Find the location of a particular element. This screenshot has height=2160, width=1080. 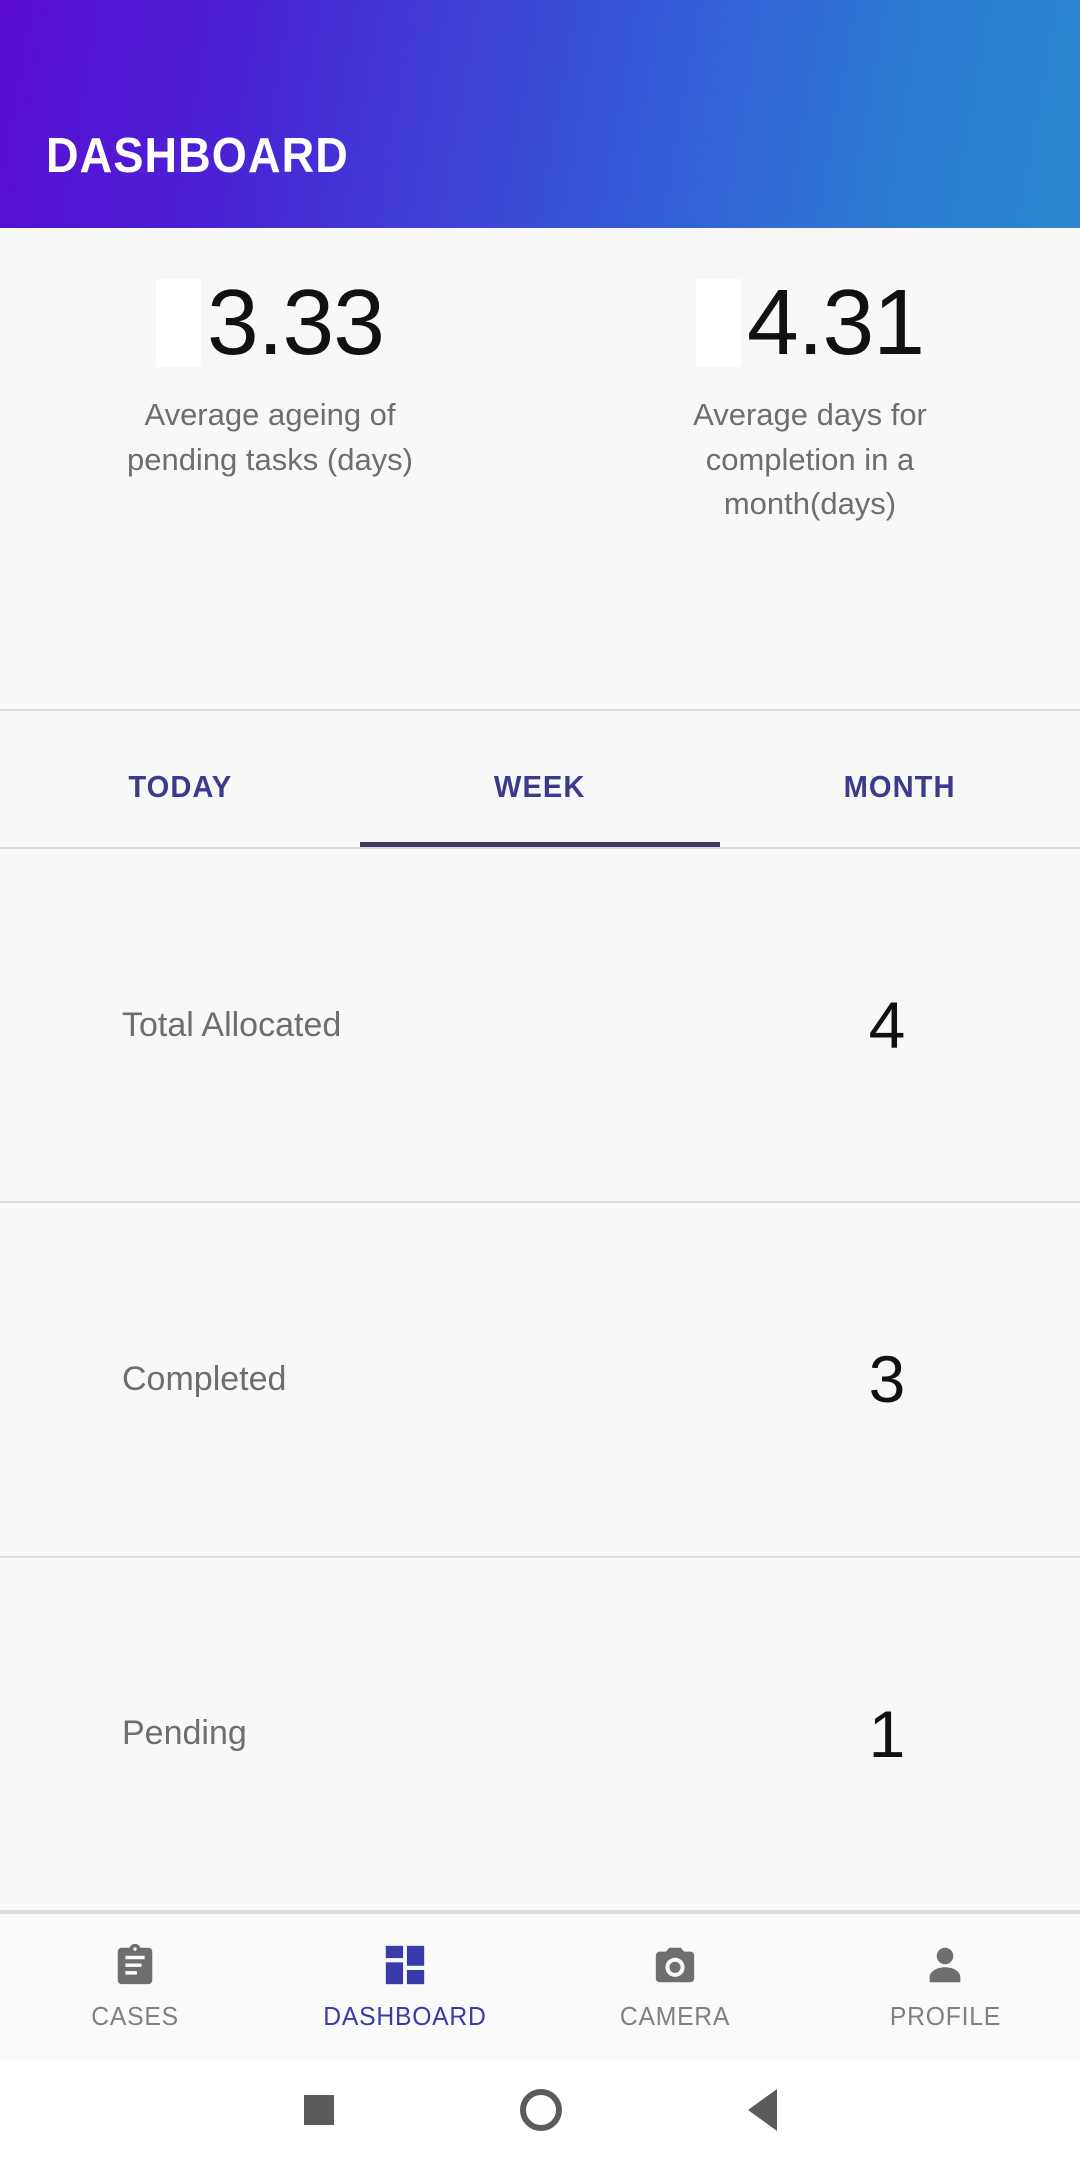

nav-item-profile: PROFILE is located at coordinates (945, 1987).